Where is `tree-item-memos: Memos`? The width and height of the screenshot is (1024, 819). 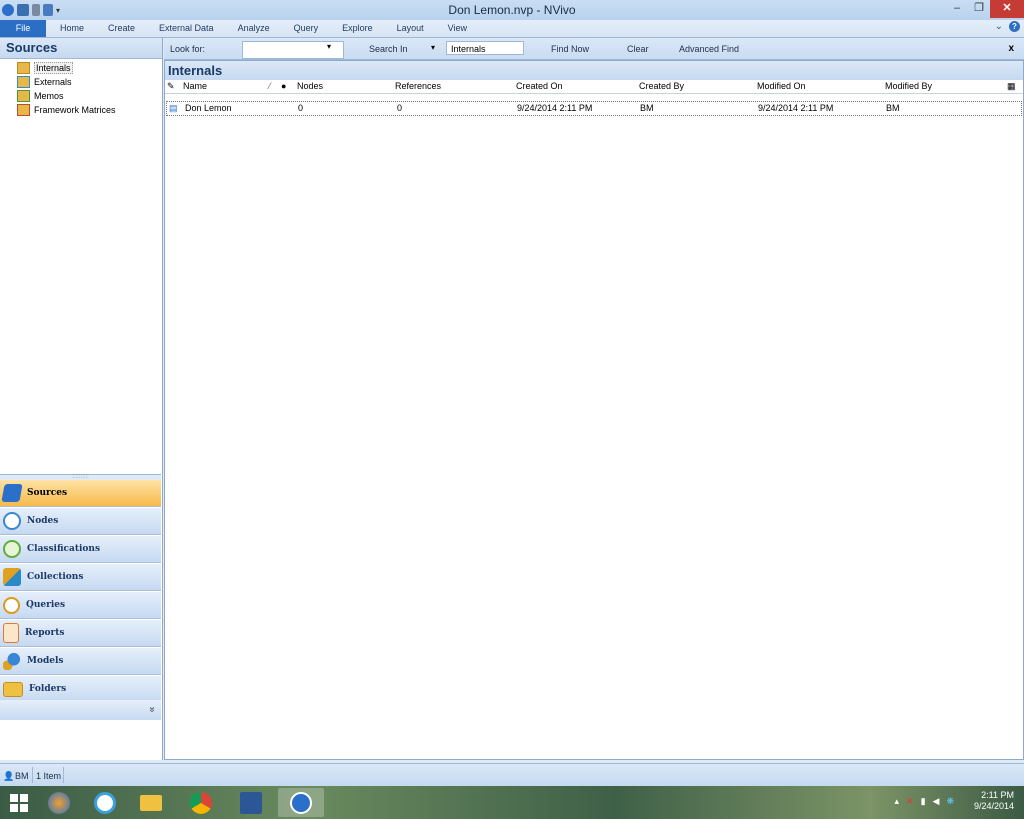
tree-item-memos: Memos is located at coordinates (81, 96).